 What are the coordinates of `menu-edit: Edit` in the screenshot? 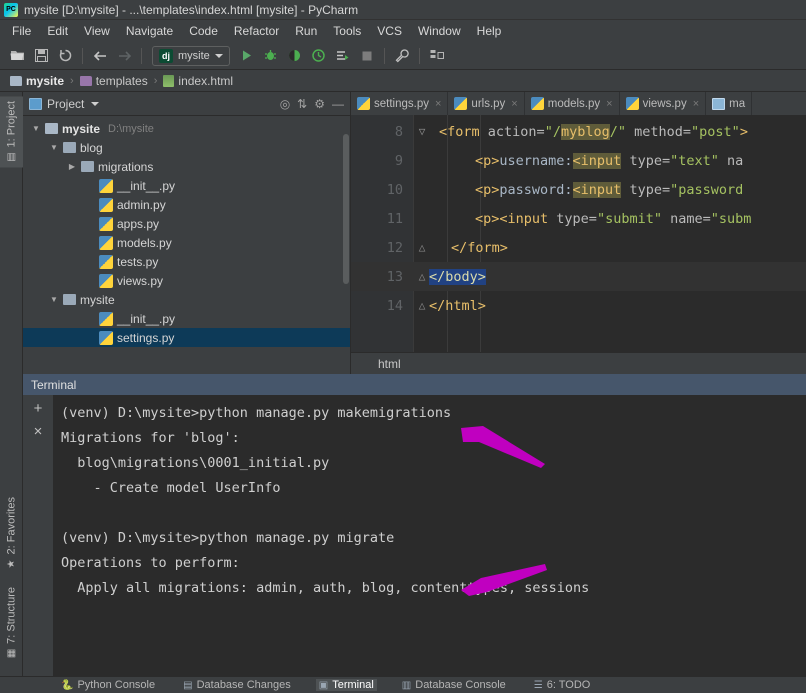 It's located at (57, 31).